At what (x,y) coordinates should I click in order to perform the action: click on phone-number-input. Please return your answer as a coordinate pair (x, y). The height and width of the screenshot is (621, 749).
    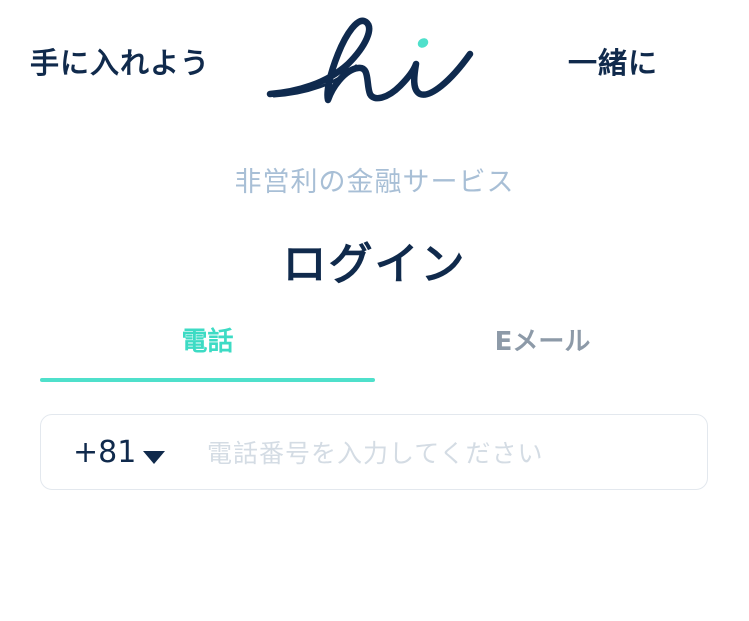
    Looking at the image, I should click on (447, 453).